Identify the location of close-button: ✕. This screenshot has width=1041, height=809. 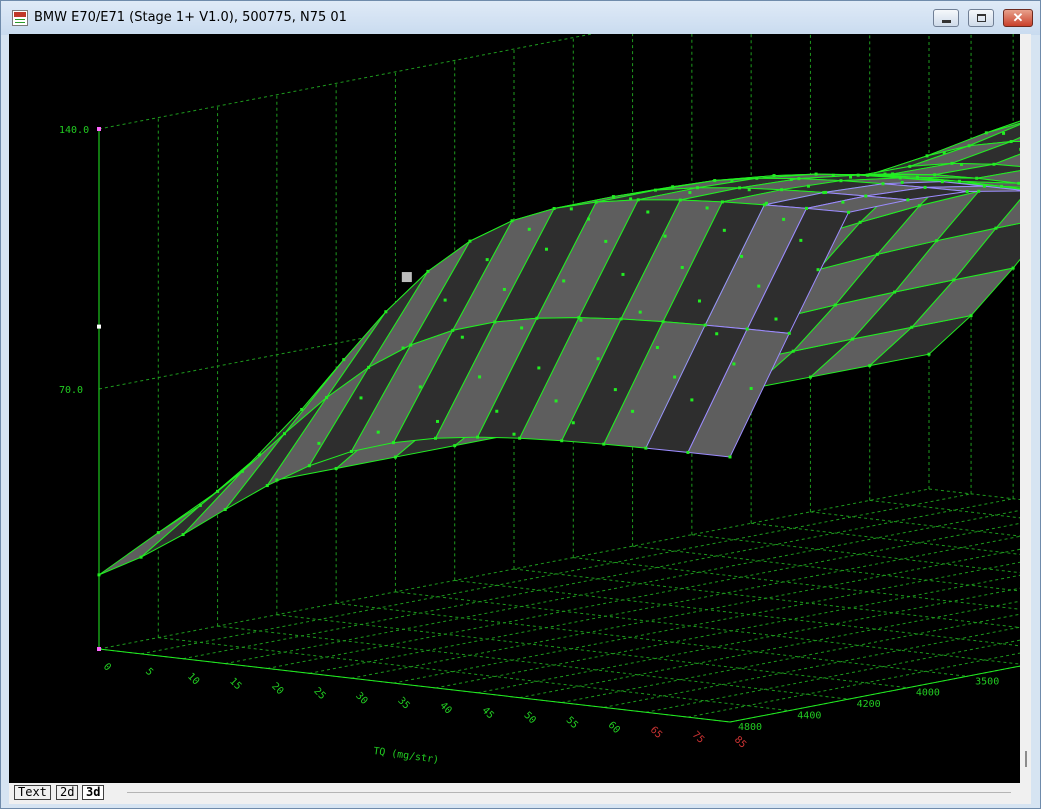
(1018, 18).